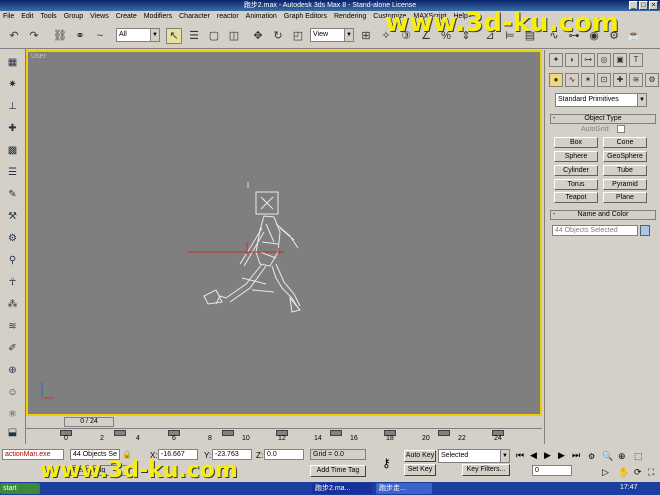 The image size is (660, 495). What do you see at coordinates (366, 36) in the screenshot?
I see `pivot-center-icon: ⊞` at bounding box center [366, 36].